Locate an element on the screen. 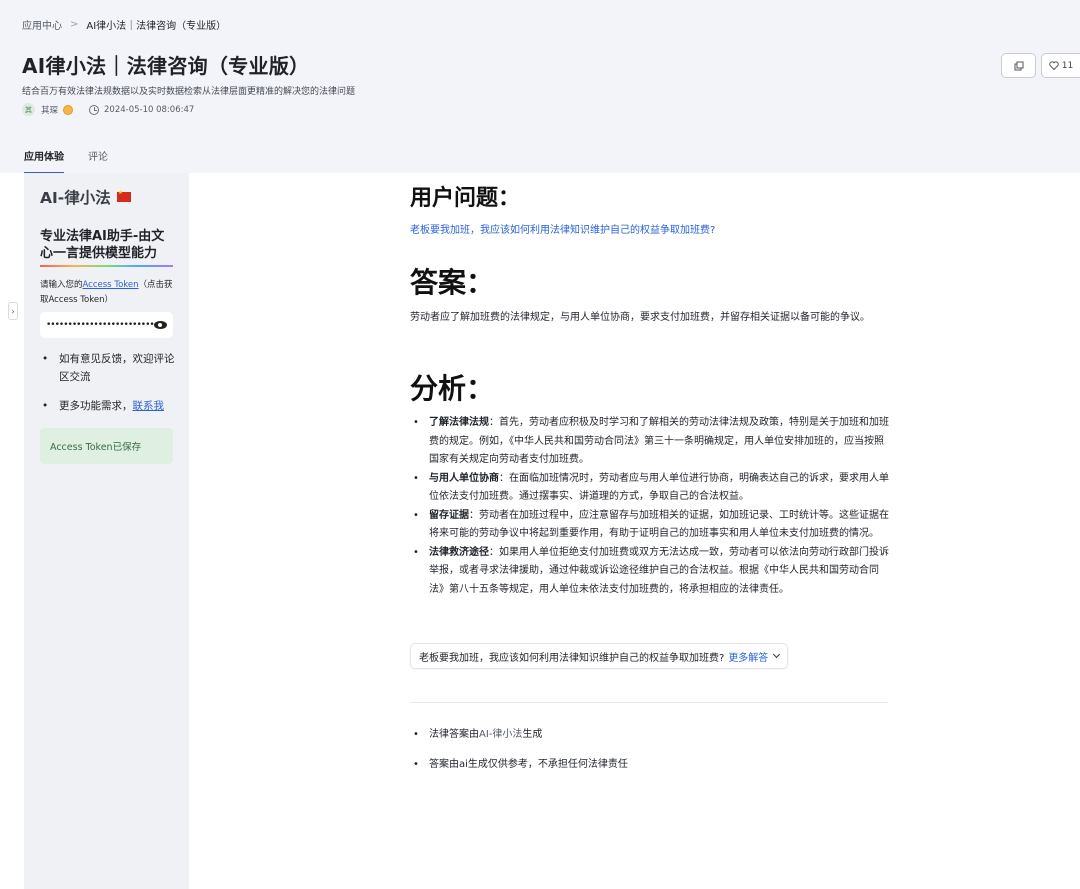 The width and height of the screenshot is (1080, 889). like-button: 11 is located at coordinates (1060, 65).